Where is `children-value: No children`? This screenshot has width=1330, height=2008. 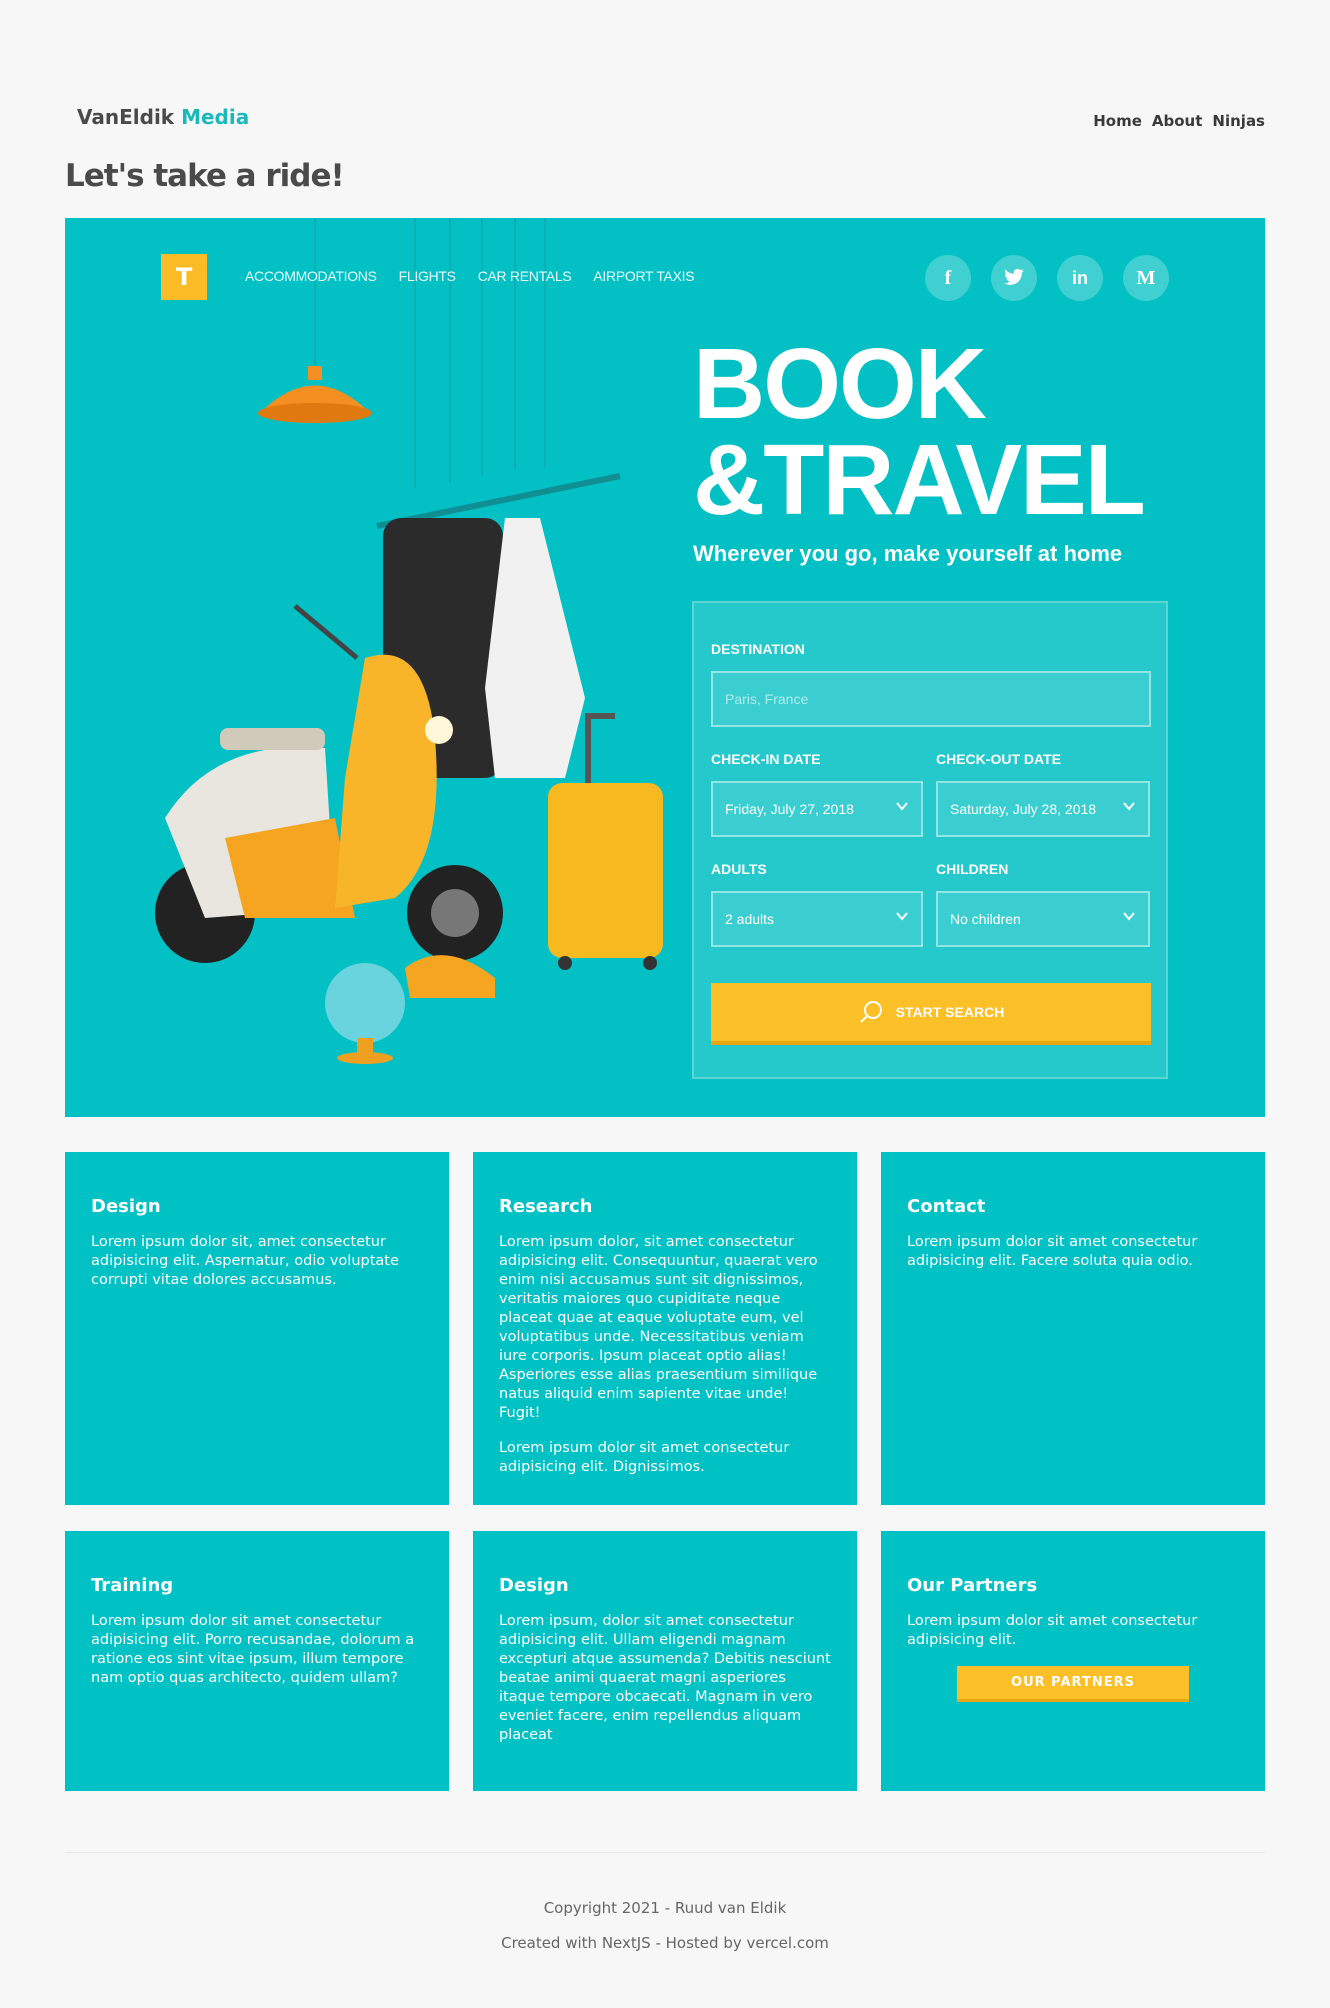
children-value: No children is located at coordinates (985, 919).